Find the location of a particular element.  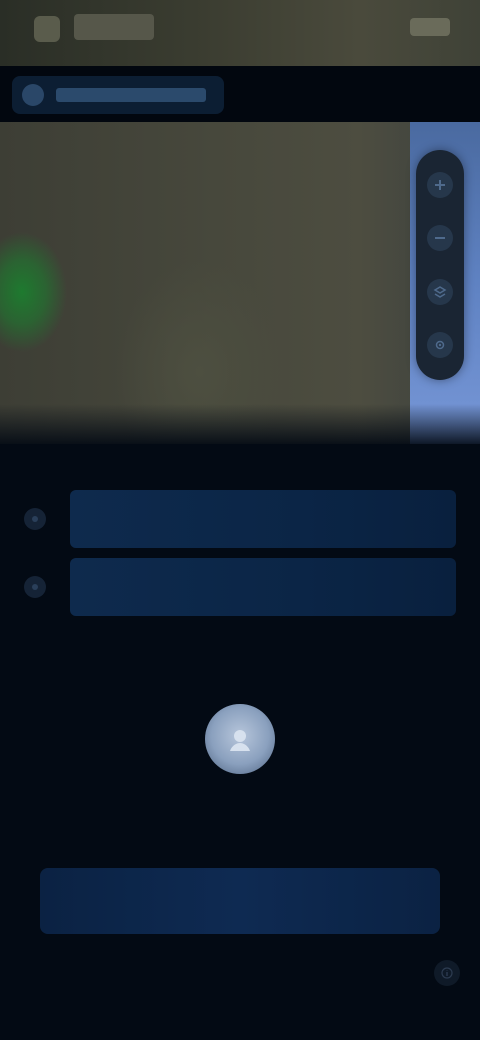

destination-row is located at coordinates (240, 587).